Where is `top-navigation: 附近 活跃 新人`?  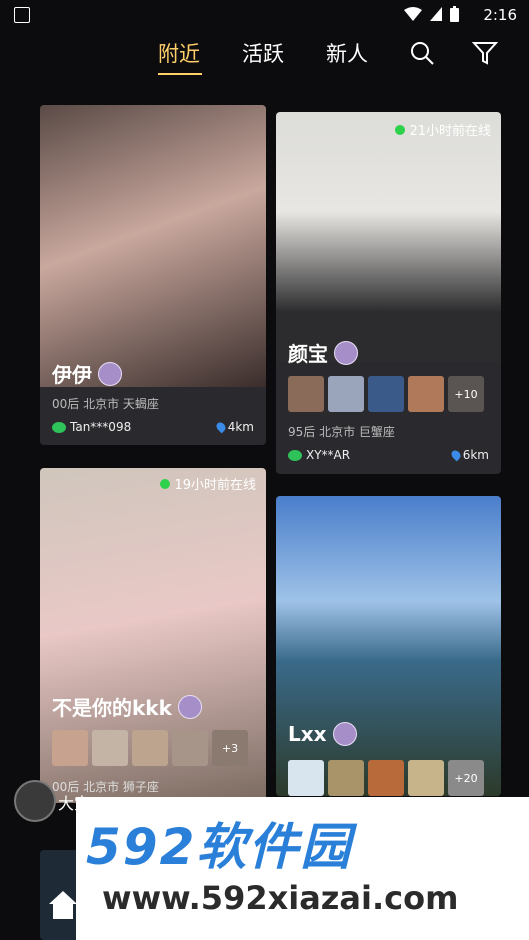
top-navigation: 附近 活跃 新人 is located at coordinates (264, 58).